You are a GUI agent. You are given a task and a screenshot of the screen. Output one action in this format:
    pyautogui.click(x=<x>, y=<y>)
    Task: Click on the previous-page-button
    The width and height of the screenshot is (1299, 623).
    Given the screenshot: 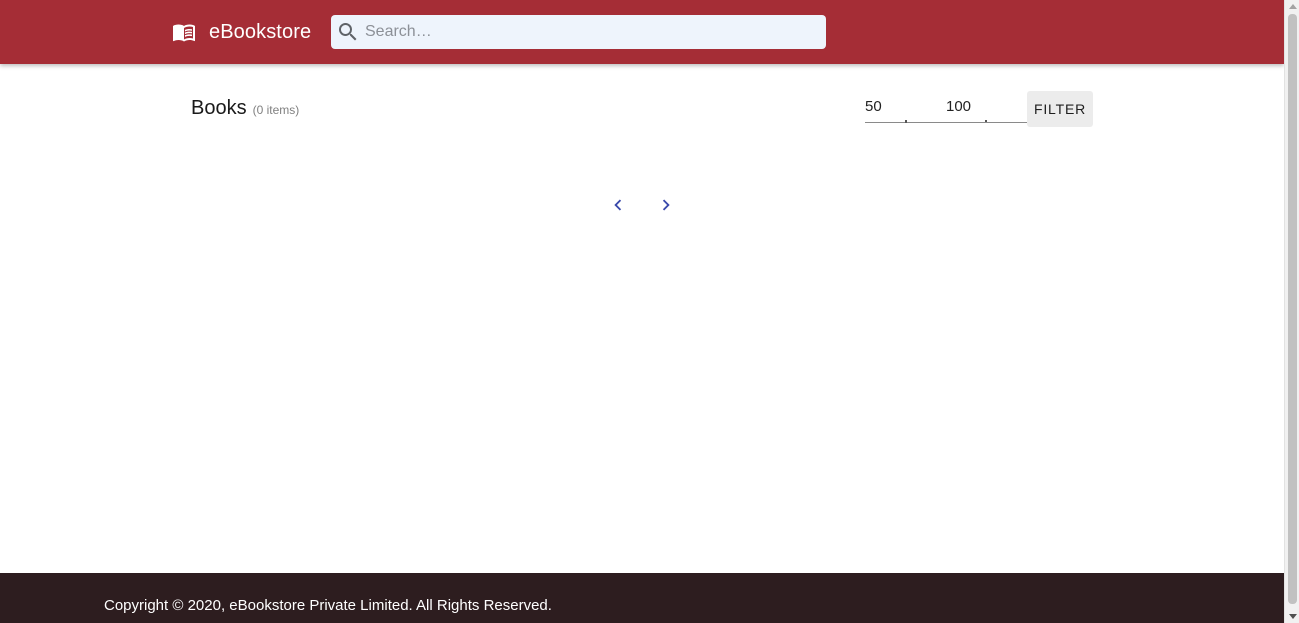 What is the action you would take?
    pyautogui.click(x=618, y=207)
    